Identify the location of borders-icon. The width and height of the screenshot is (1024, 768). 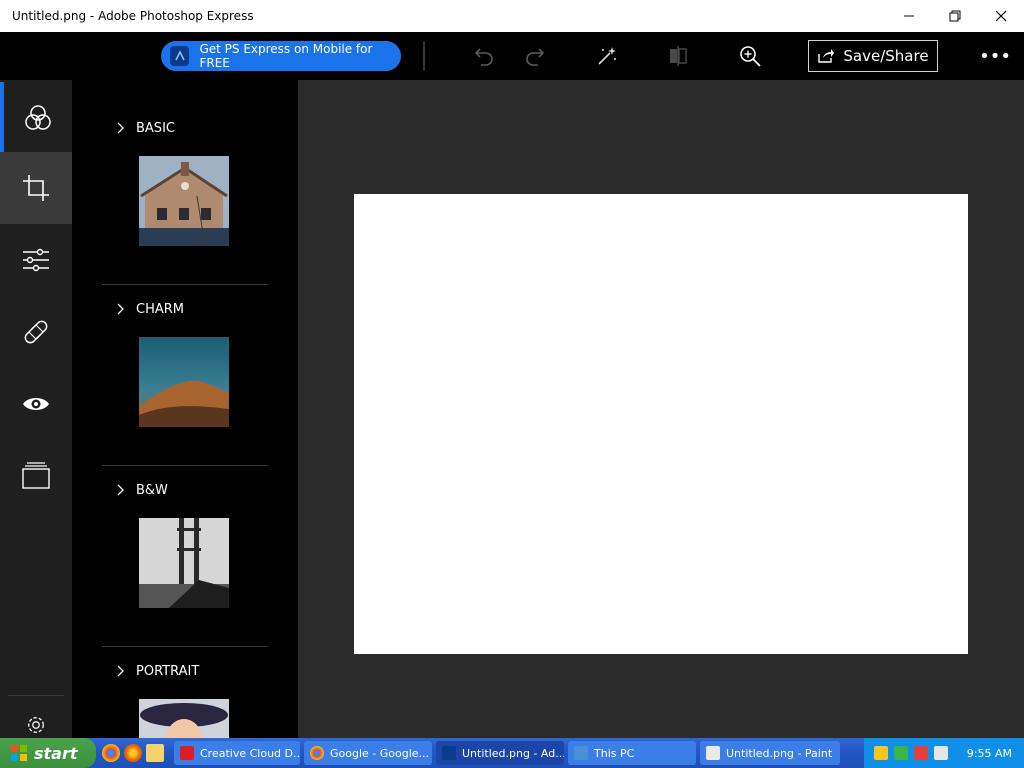
(36, 475).